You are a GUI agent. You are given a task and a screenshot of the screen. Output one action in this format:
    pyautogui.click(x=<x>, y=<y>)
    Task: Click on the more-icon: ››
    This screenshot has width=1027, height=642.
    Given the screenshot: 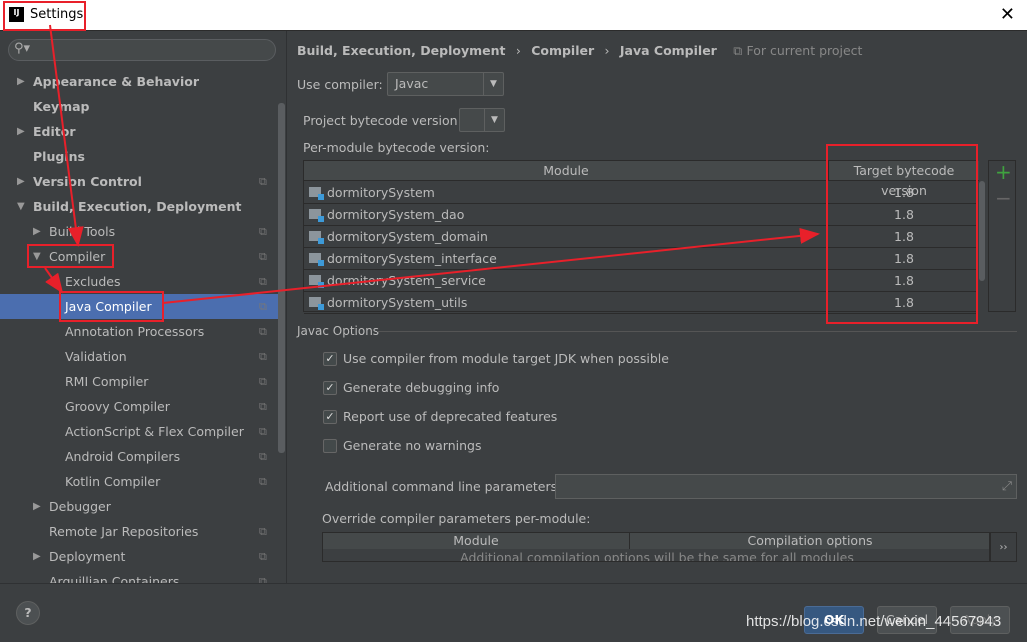 What is the action you would take?
    pyautogui.click(x=1003, y=547)
    